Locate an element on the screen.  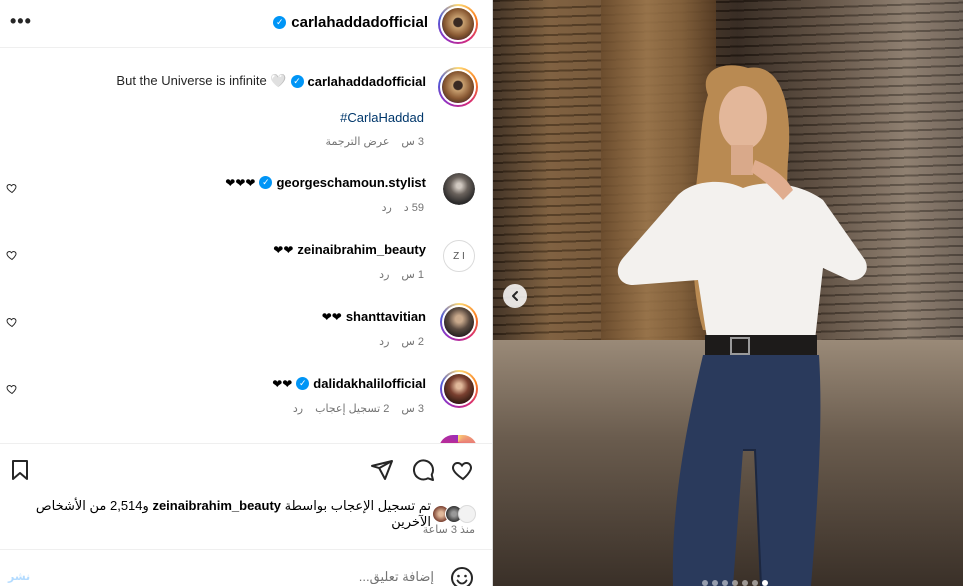
comment-item: ❤❤❤ ✓ georgeschamoun.stylist is located at coordinates (325, 182).